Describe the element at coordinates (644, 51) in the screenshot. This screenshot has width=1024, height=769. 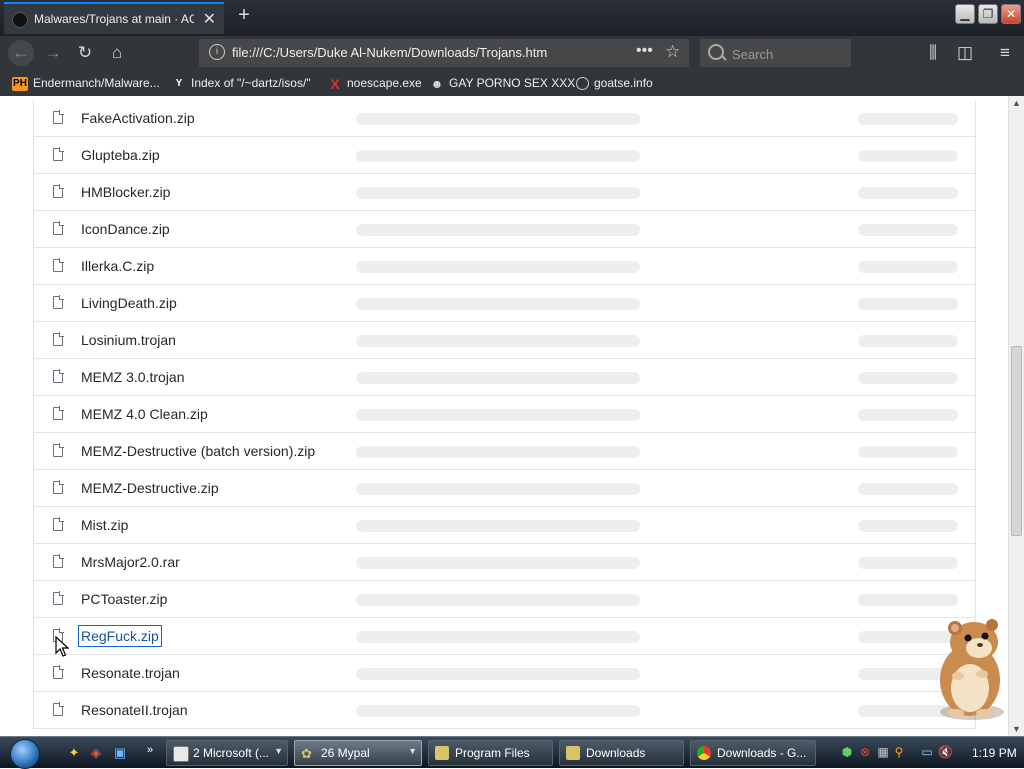
I see `page-actions-icon: •••` at that location.